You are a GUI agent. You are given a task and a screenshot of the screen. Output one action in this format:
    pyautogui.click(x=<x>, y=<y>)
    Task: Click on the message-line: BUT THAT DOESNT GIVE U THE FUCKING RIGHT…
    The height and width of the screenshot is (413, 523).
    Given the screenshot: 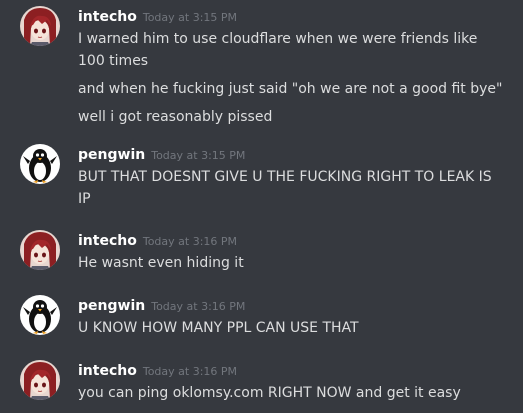 What is the action you would take?
    pyautogui.click(x=285, y=188)
    